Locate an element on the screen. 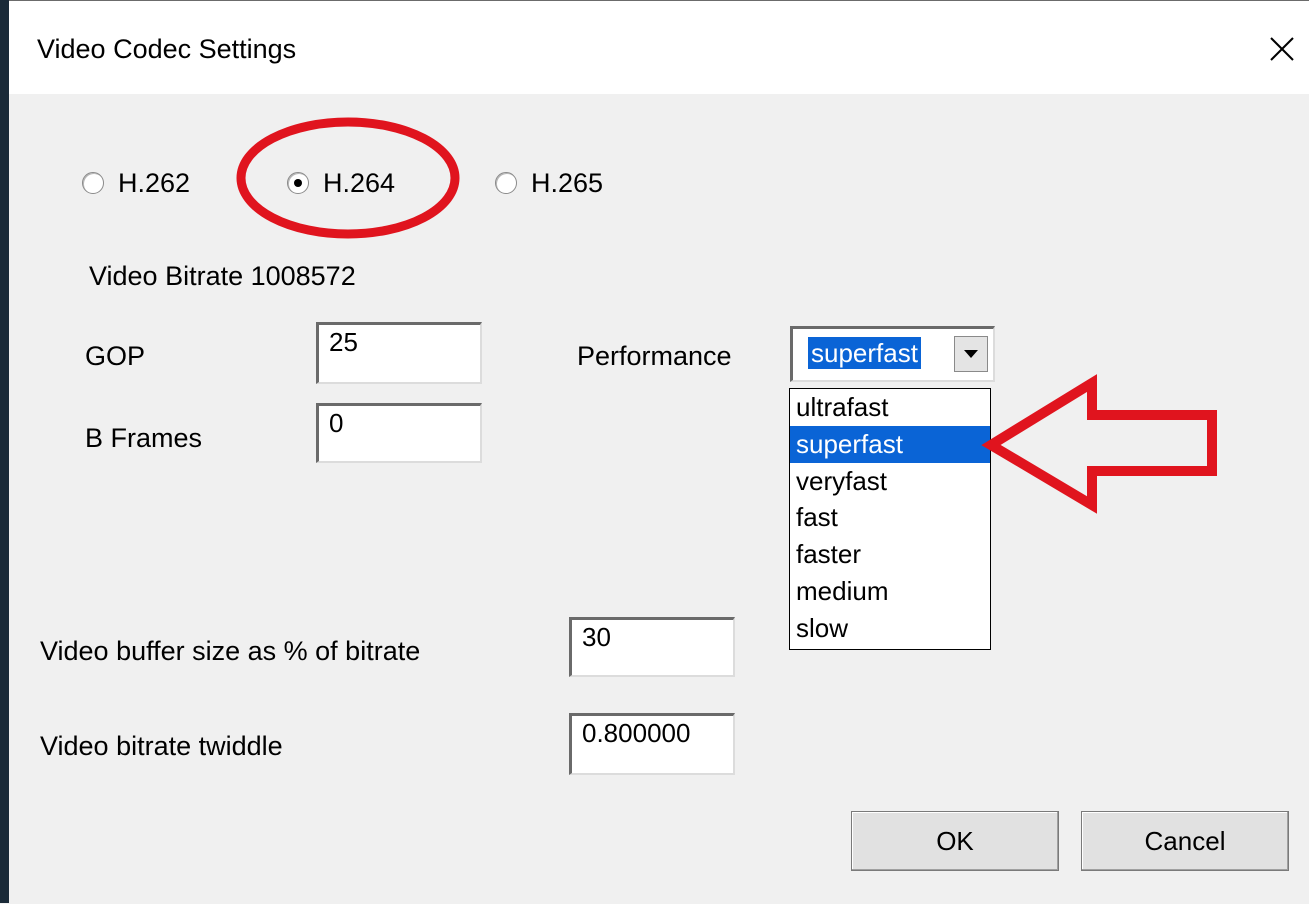 The width and height of the screenshot is (1309, 904). radio-h262: H.262 is located at coordinates (136, 183).